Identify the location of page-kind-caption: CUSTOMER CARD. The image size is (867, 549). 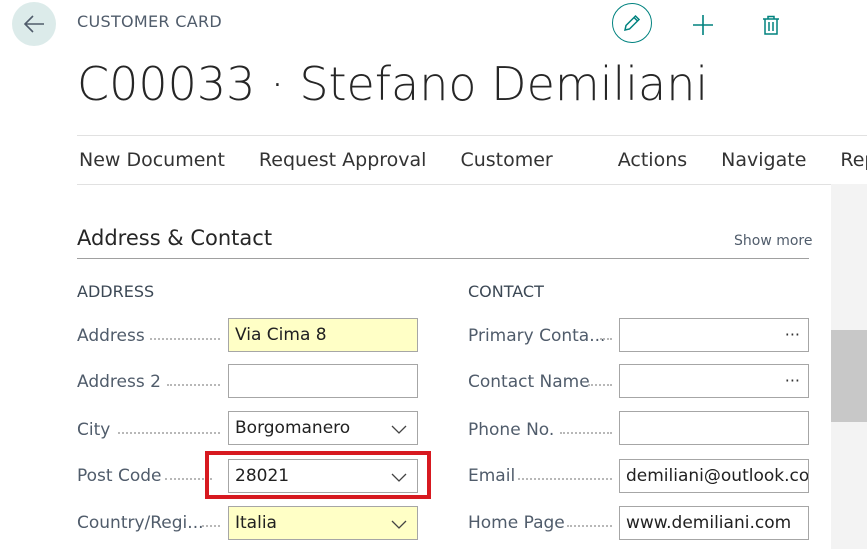
(149, 21).